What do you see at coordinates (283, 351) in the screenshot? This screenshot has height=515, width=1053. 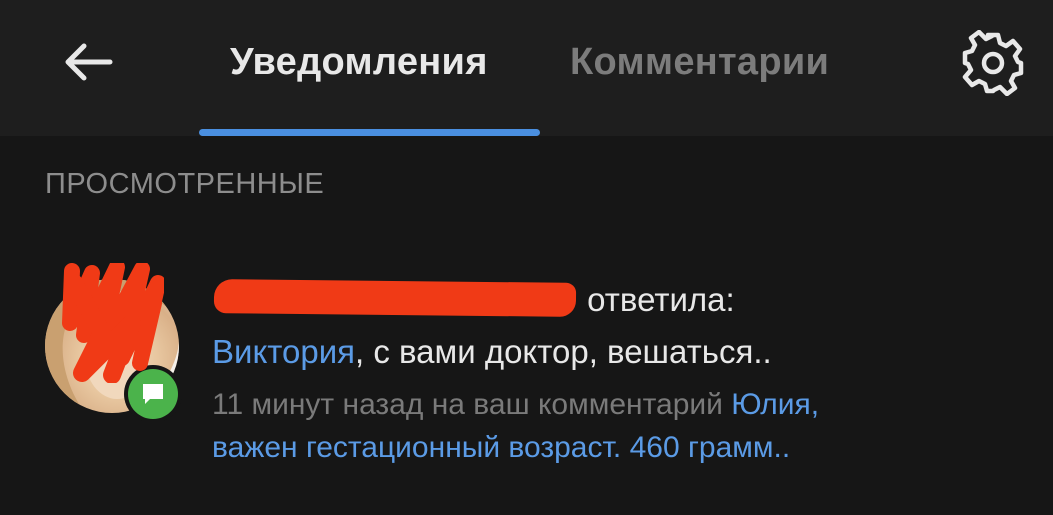 I see `reply-to-name-link: Виктория` at bounding box center [283, 351].